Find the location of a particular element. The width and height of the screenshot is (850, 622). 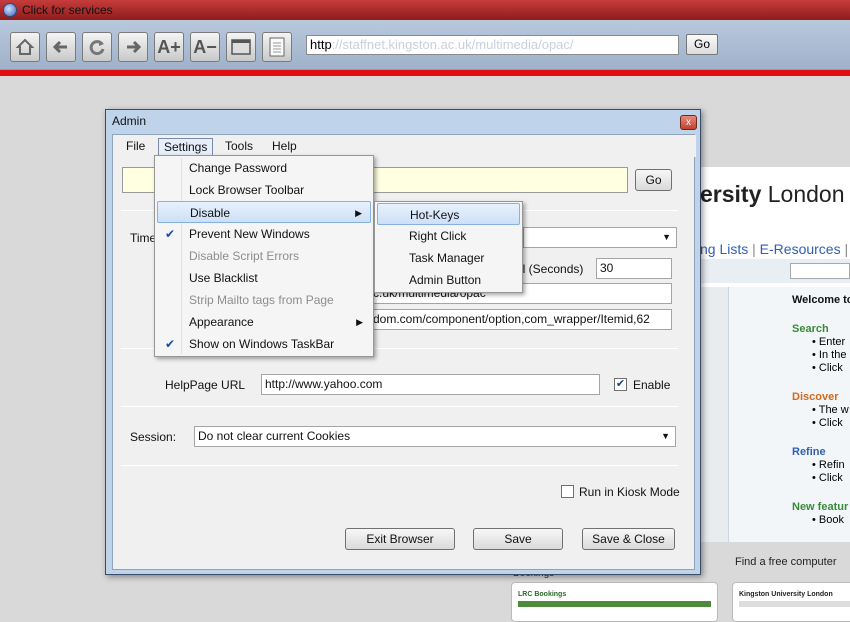

menu-settings: Settings is located at coordinates (186, 146).